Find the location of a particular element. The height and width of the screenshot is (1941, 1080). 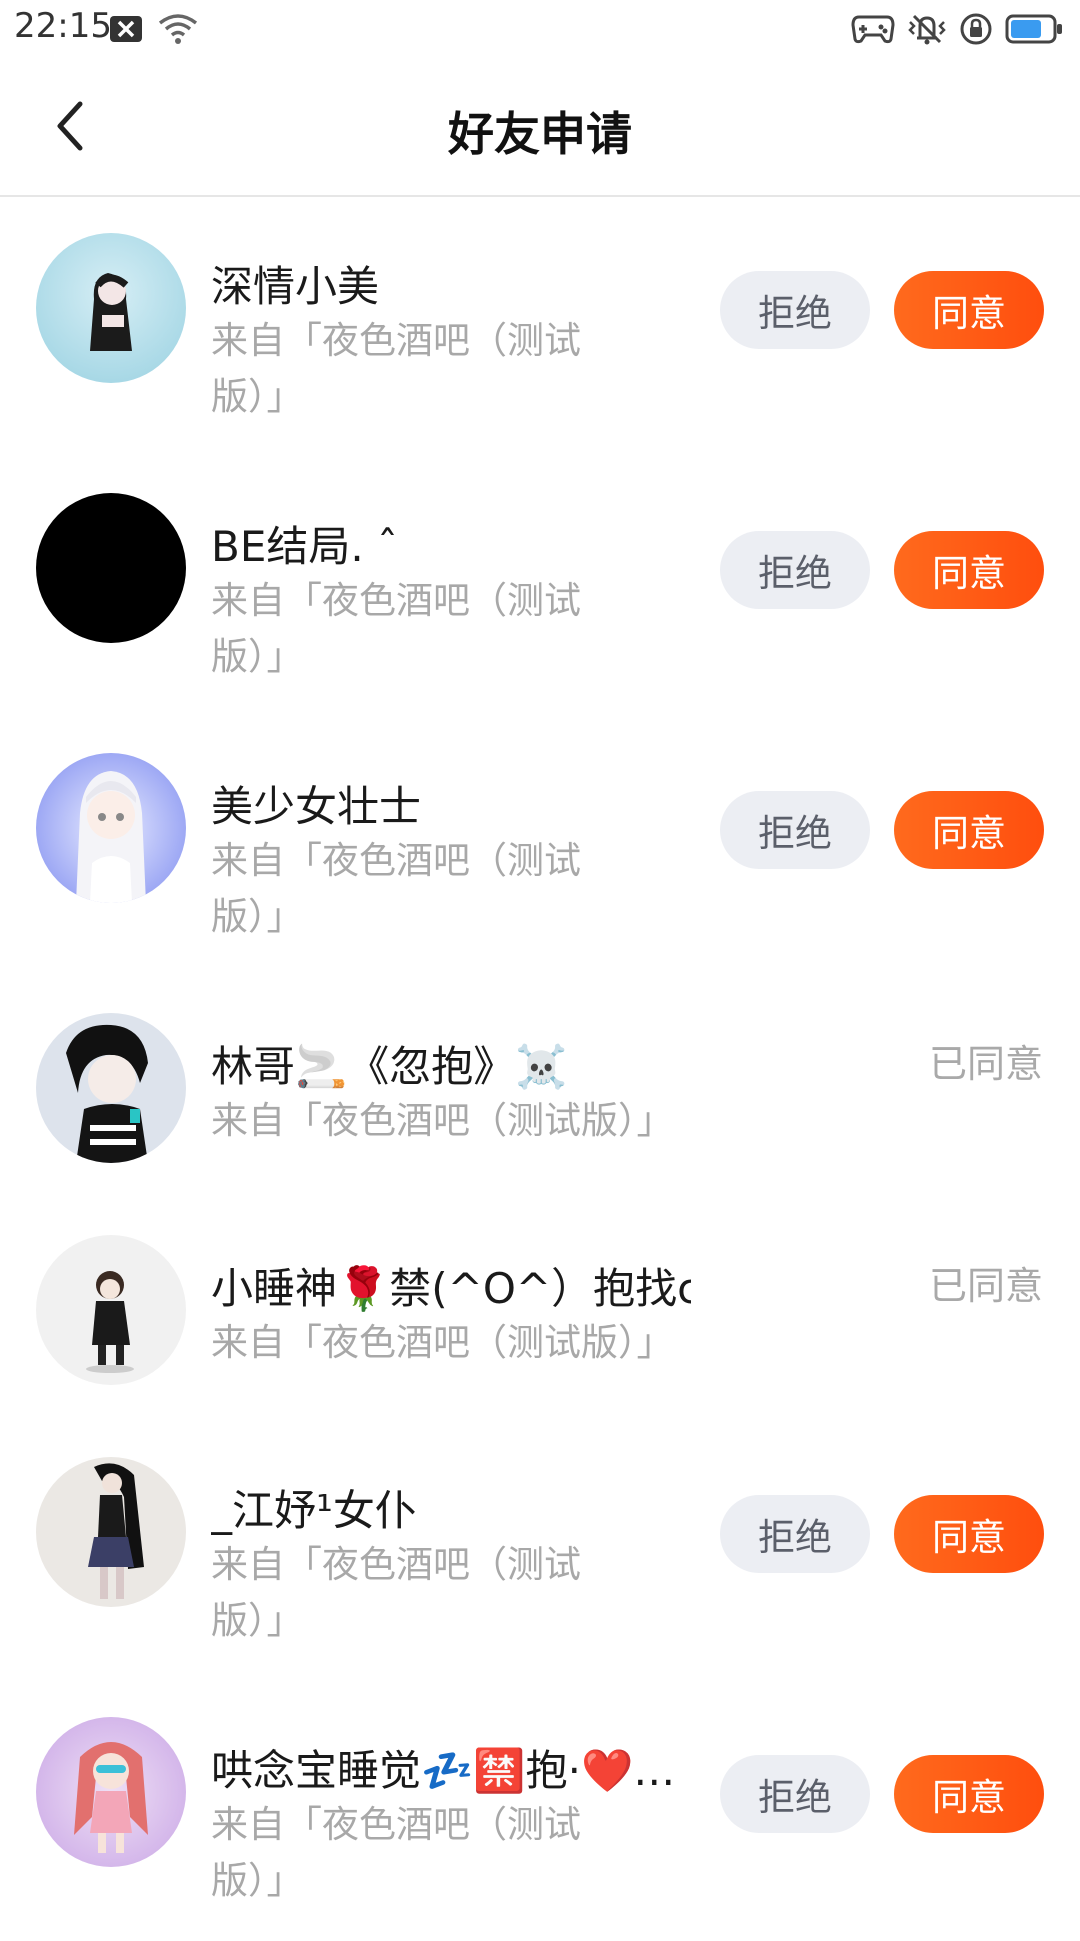

requester-name: 林哥🚬《忽抱》☠️ is located at coordinates (389, 1066).